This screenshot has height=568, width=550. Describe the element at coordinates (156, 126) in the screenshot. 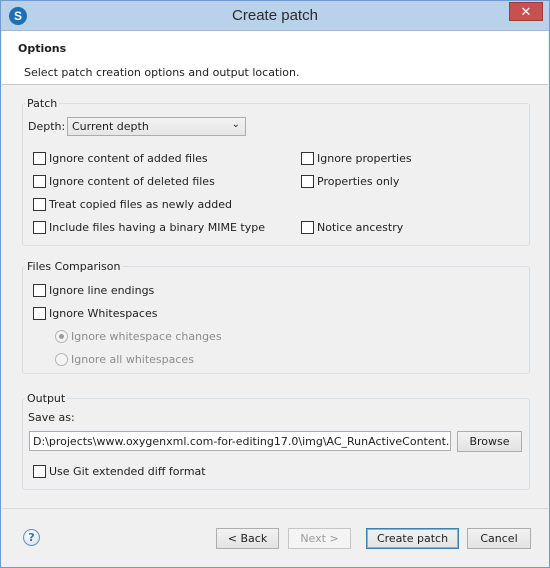

I see `depth-select: Current depth ⌄` at that location.